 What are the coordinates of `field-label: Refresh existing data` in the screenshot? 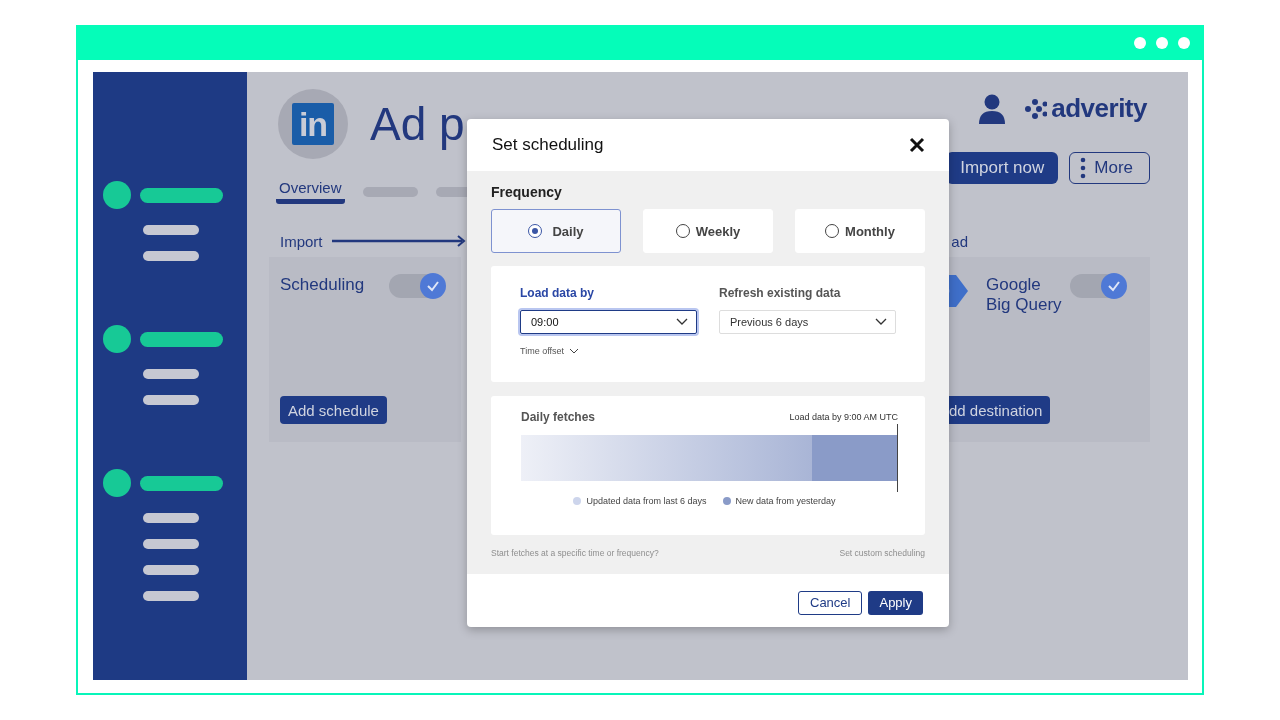 It's located at (780, 293).